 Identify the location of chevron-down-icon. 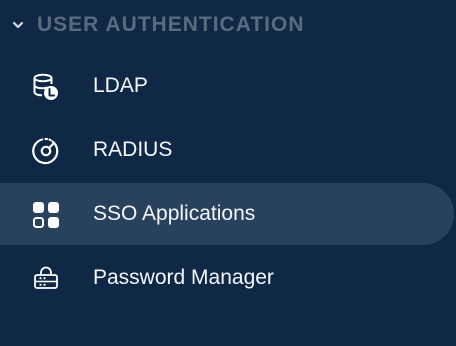
(18, 25).